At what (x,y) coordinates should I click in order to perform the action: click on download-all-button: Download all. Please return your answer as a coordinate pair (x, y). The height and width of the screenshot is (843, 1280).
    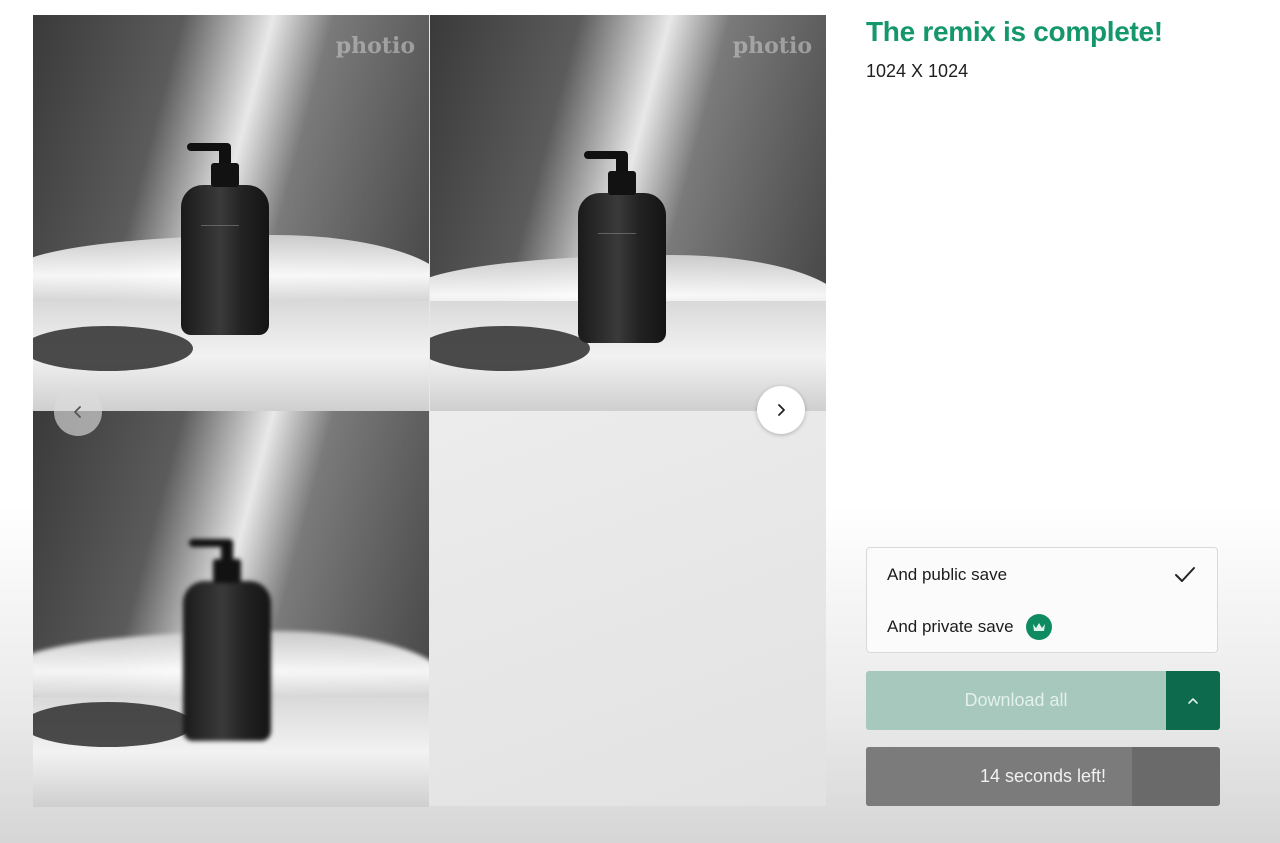
    Looking at the image, I should click on (1016, 700).